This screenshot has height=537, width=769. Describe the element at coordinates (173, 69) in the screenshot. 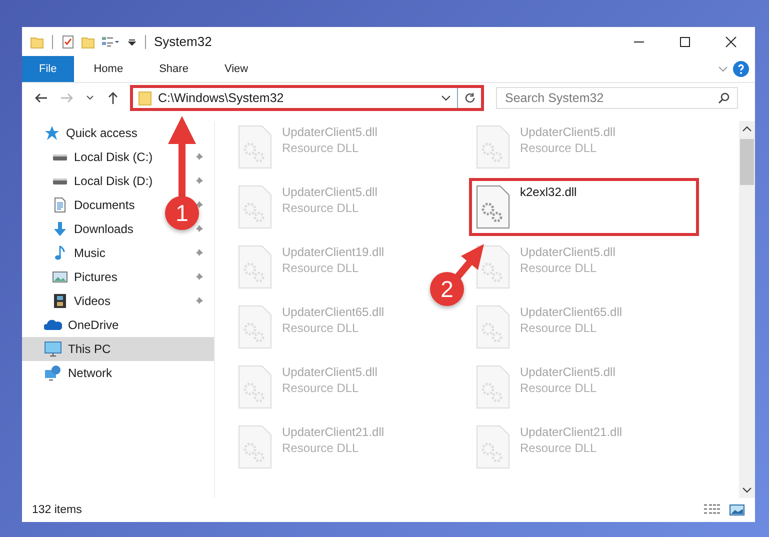

I see `ribbon-tab: Share` at that location.